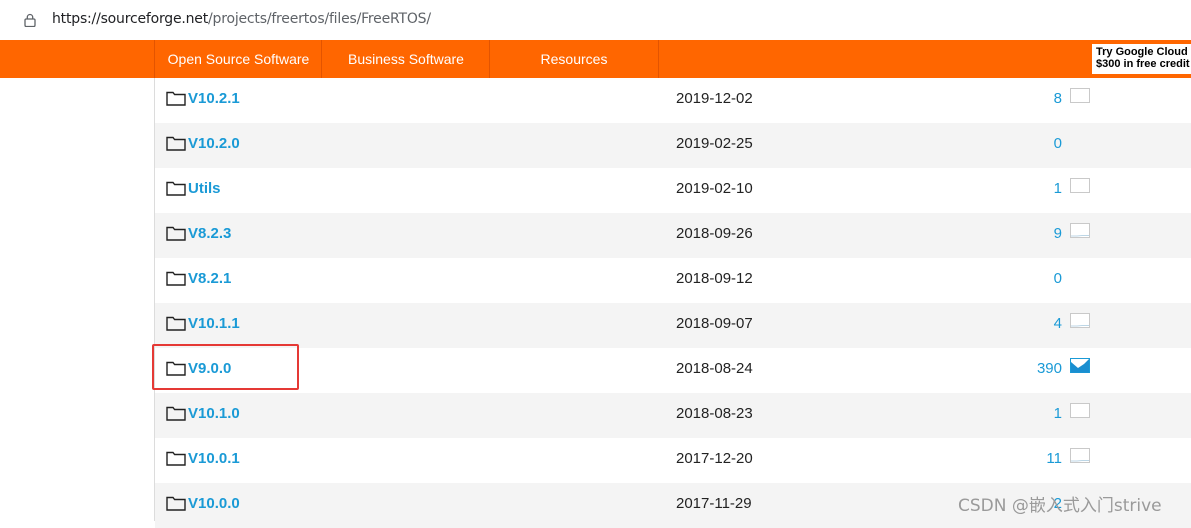 The height and width of the screenshot is (528, 1191). What do you see at coordinates (1143, 64) in the screenshot?
I see `ad-line-2: $300 in free credit` at bounding box center [1143, 64].